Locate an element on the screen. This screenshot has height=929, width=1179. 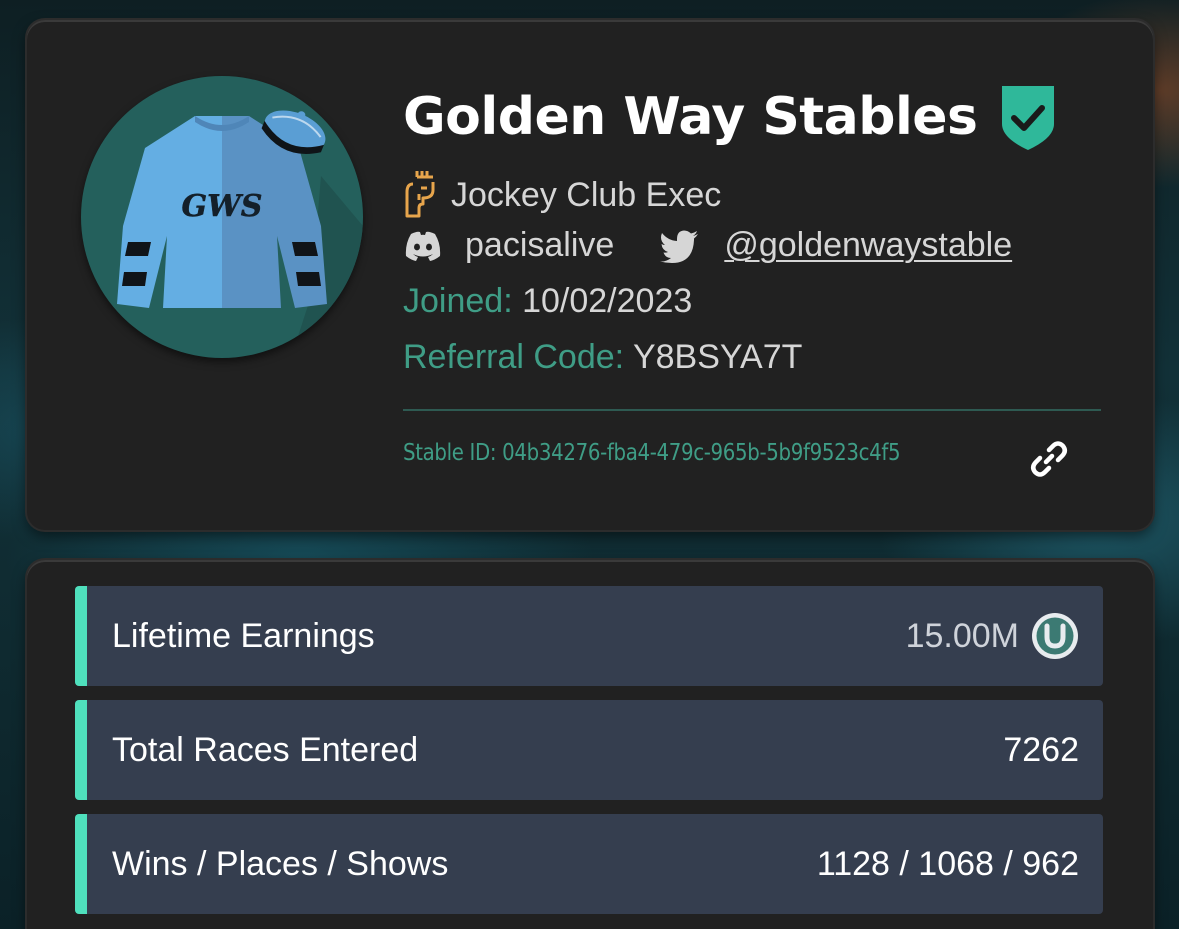
rank-title: Jockey Club Exec is located at coordinates (586, 194).